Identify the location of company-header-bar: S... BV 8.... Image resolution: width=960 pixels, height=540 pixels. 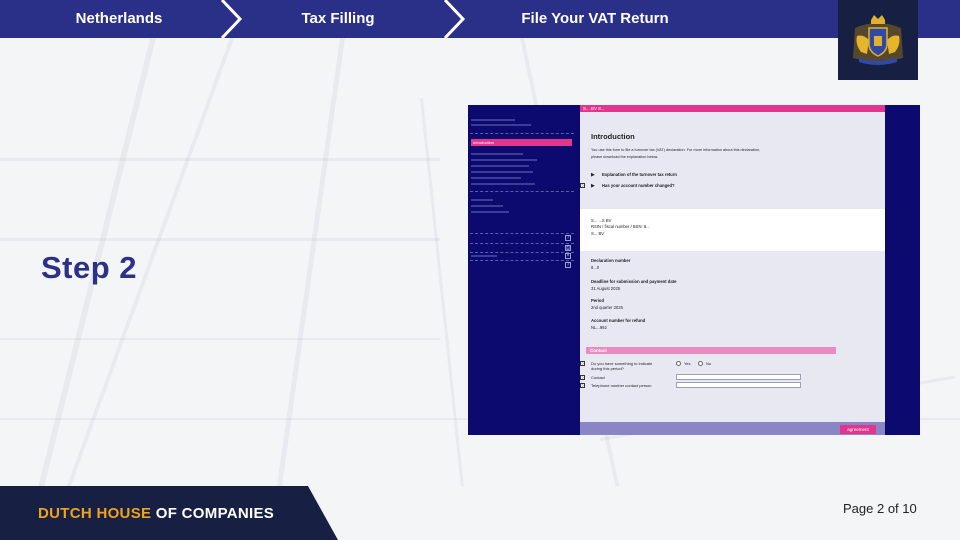
(732, 108).